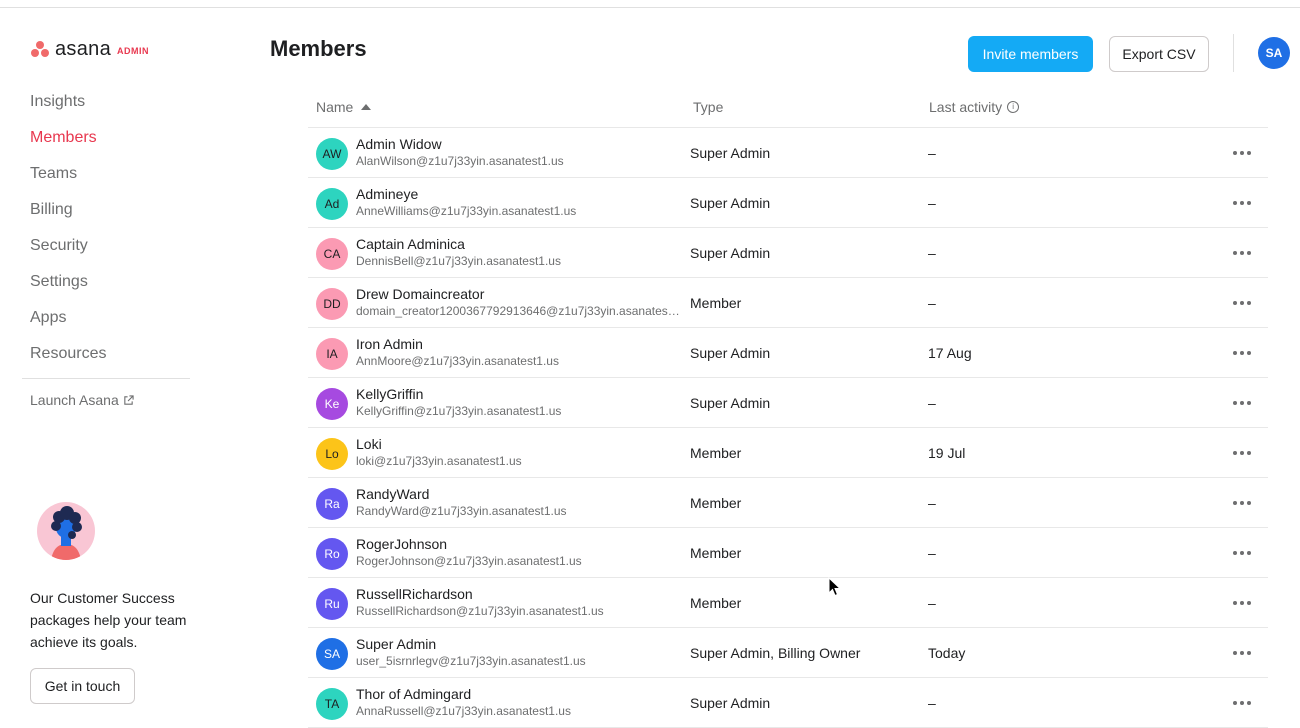  Describe the element at coordinates (414, 594) in the screenshot. I see `member-name: RussellRichardson` at that location.